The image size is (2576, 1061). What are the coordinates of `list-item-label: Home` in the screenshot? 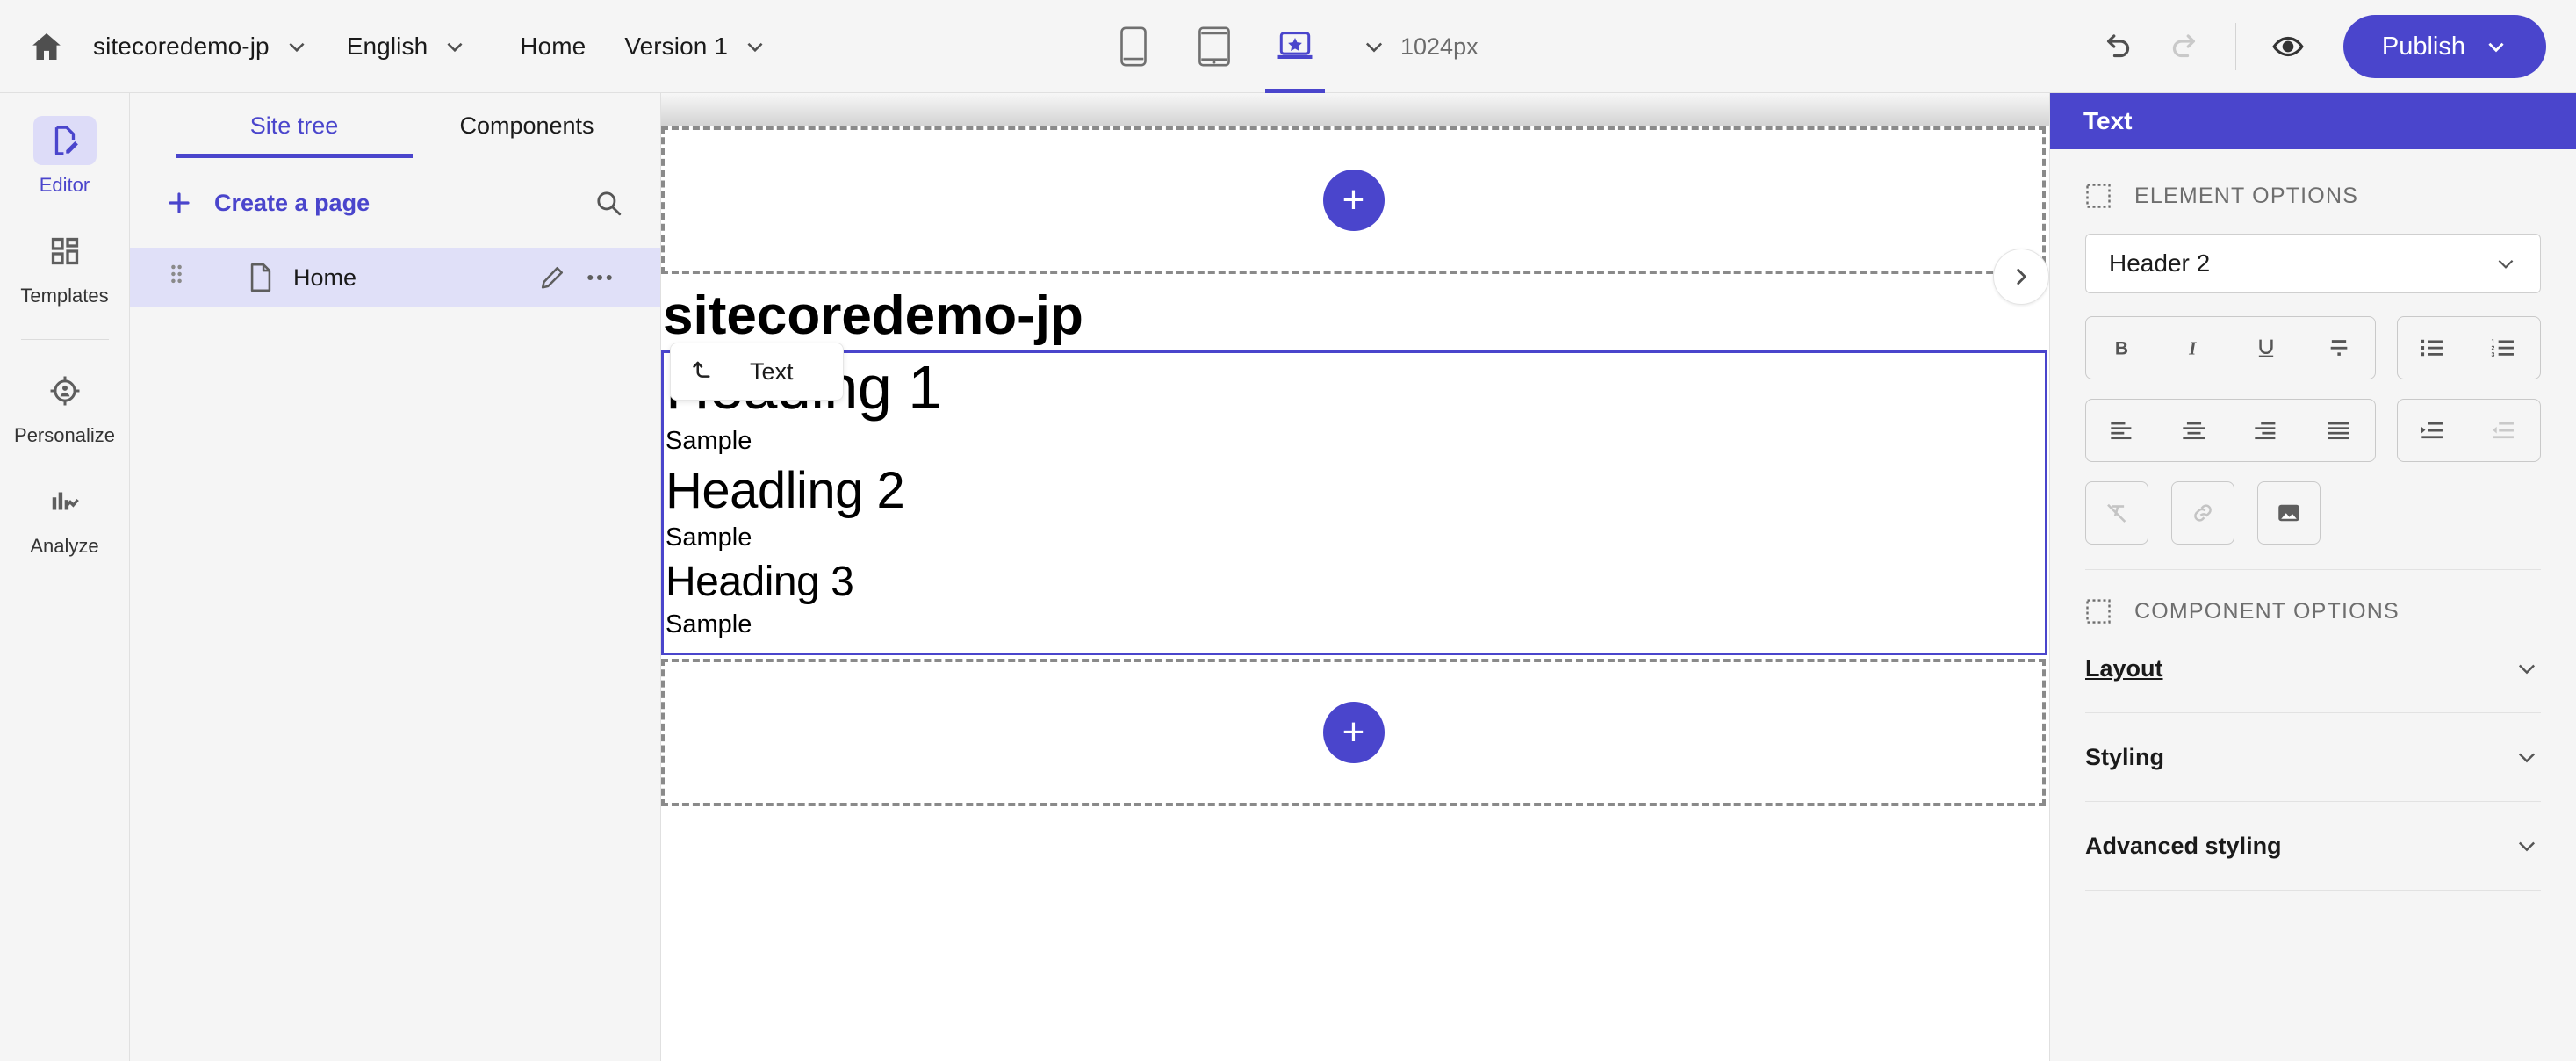 It's located at (325, 277).